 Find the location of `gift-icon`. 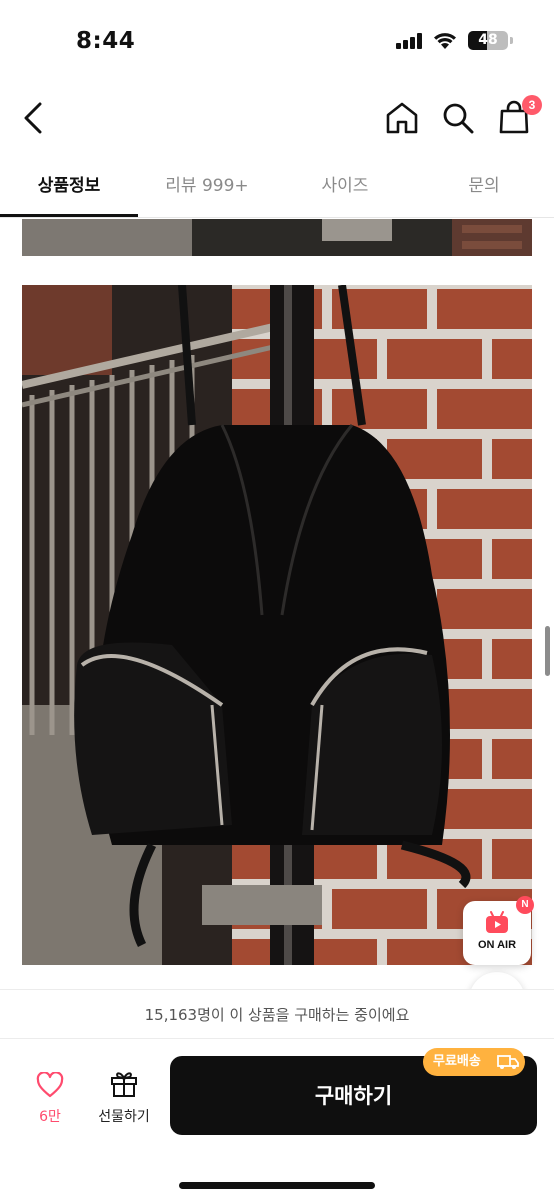

gift-icon is located at coordinates (124, 1084).